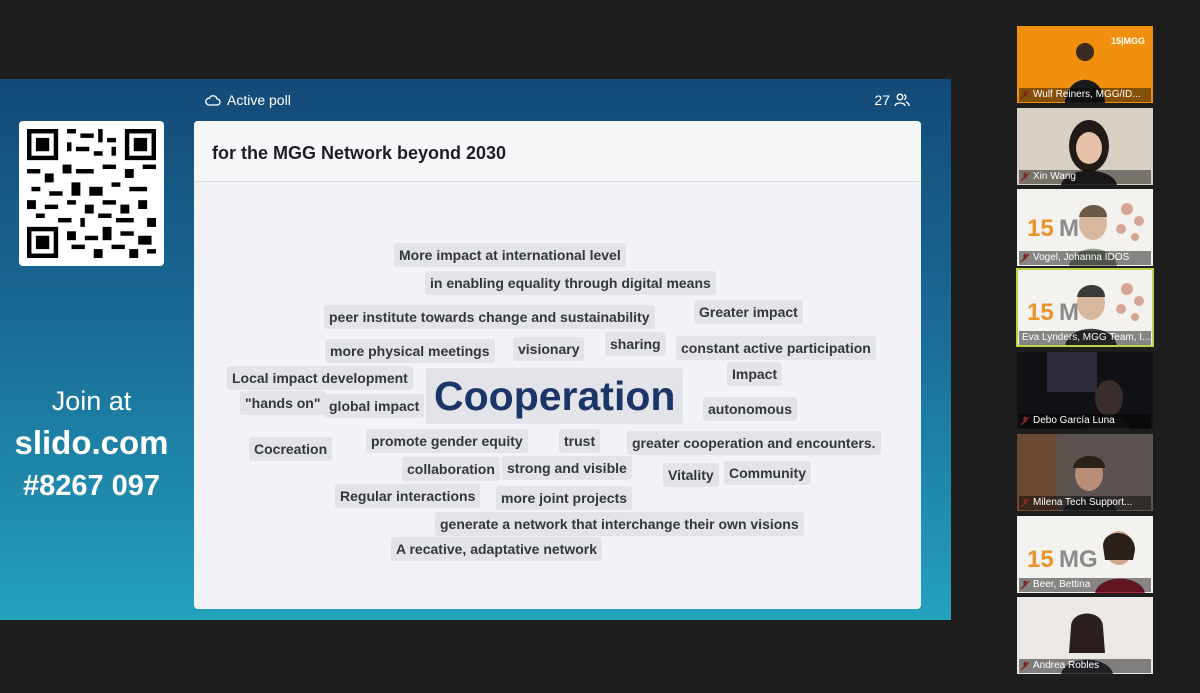 This screenshot has width=1200, height=693. Describe the element at coordinates (691, 475) in the screenshot. I see `word-cloud-item: Vitality` at that location.